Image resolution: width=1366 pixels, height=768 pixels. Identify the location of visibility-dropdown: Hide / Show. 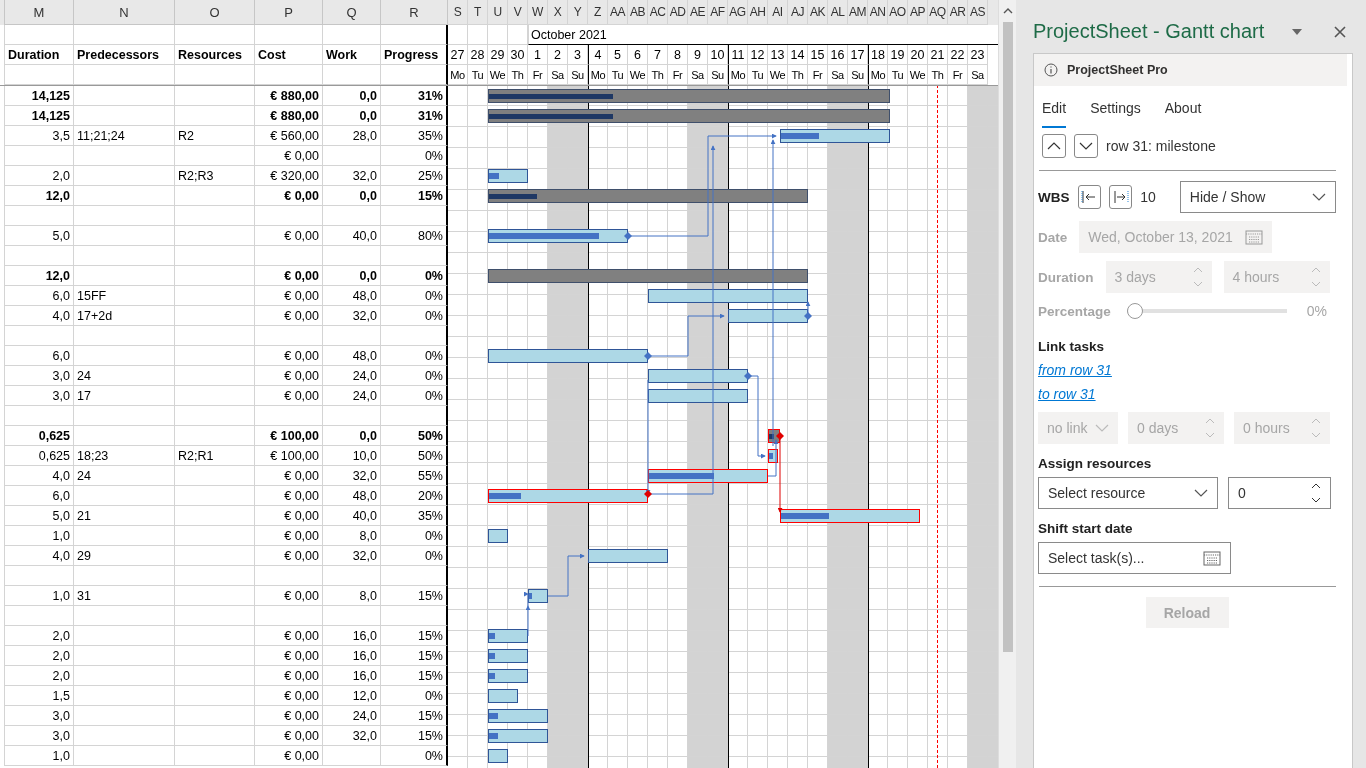
(1257, 197).